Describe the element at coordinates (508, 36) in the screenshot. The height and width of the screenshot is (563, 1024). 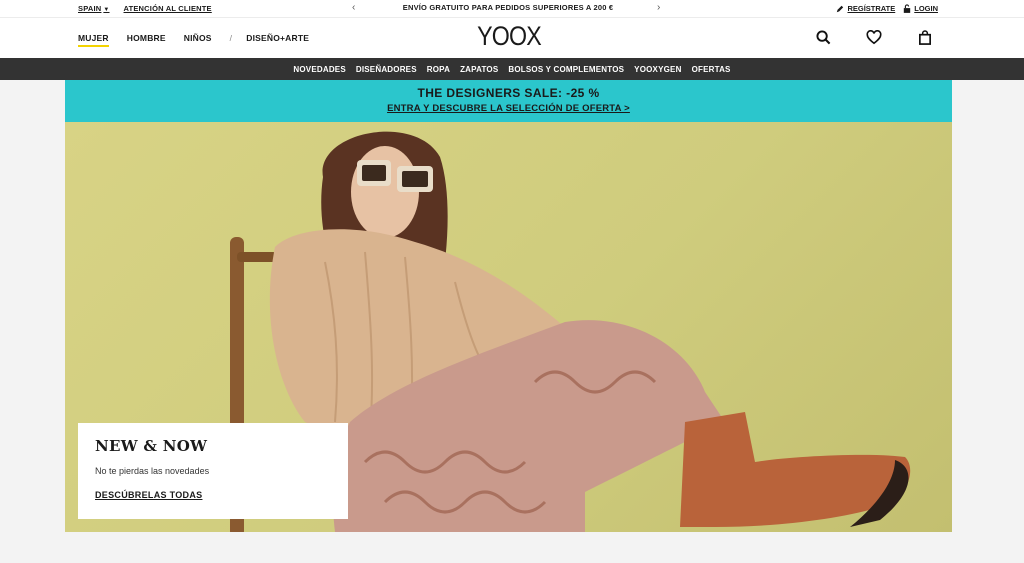
I see `yoox-logo: YOOX` at that location.